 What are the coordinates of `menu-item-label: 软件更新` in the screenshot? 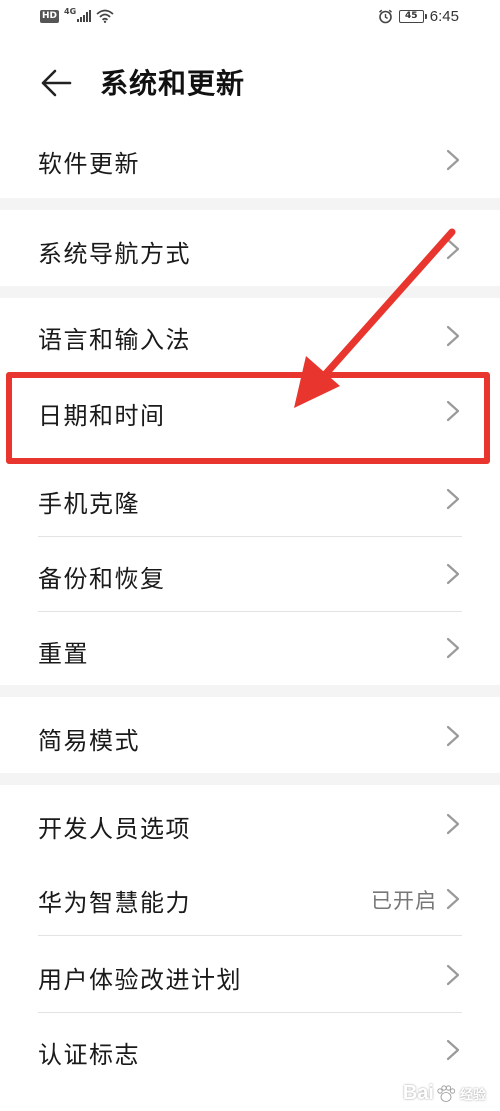 It's located at (89, 164).